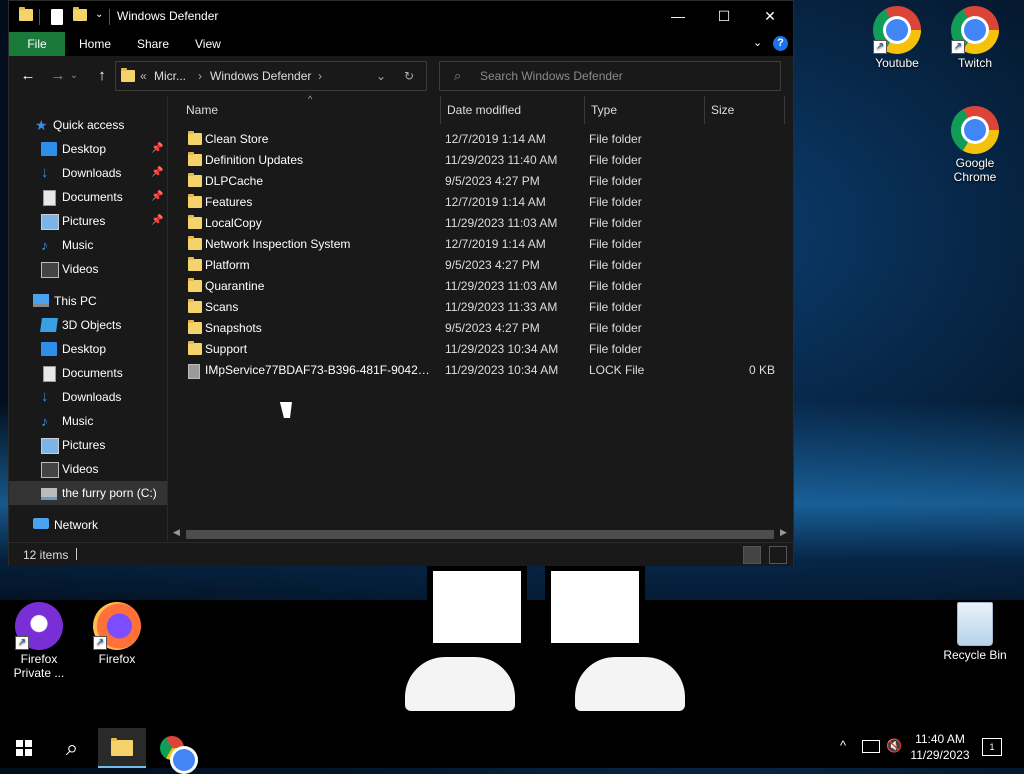 The width and height of the screenshot is (1024, 774). What do you see at coordinates (992, 747) in the screenshot?
I see `notification-center-icon: 1` at bounding box center [992, 747].